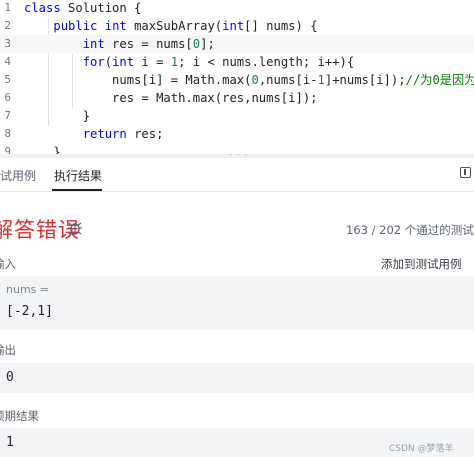  Describe the element at coordinates (93, 62) in the screenshot. I see `code-token: for` at that location.